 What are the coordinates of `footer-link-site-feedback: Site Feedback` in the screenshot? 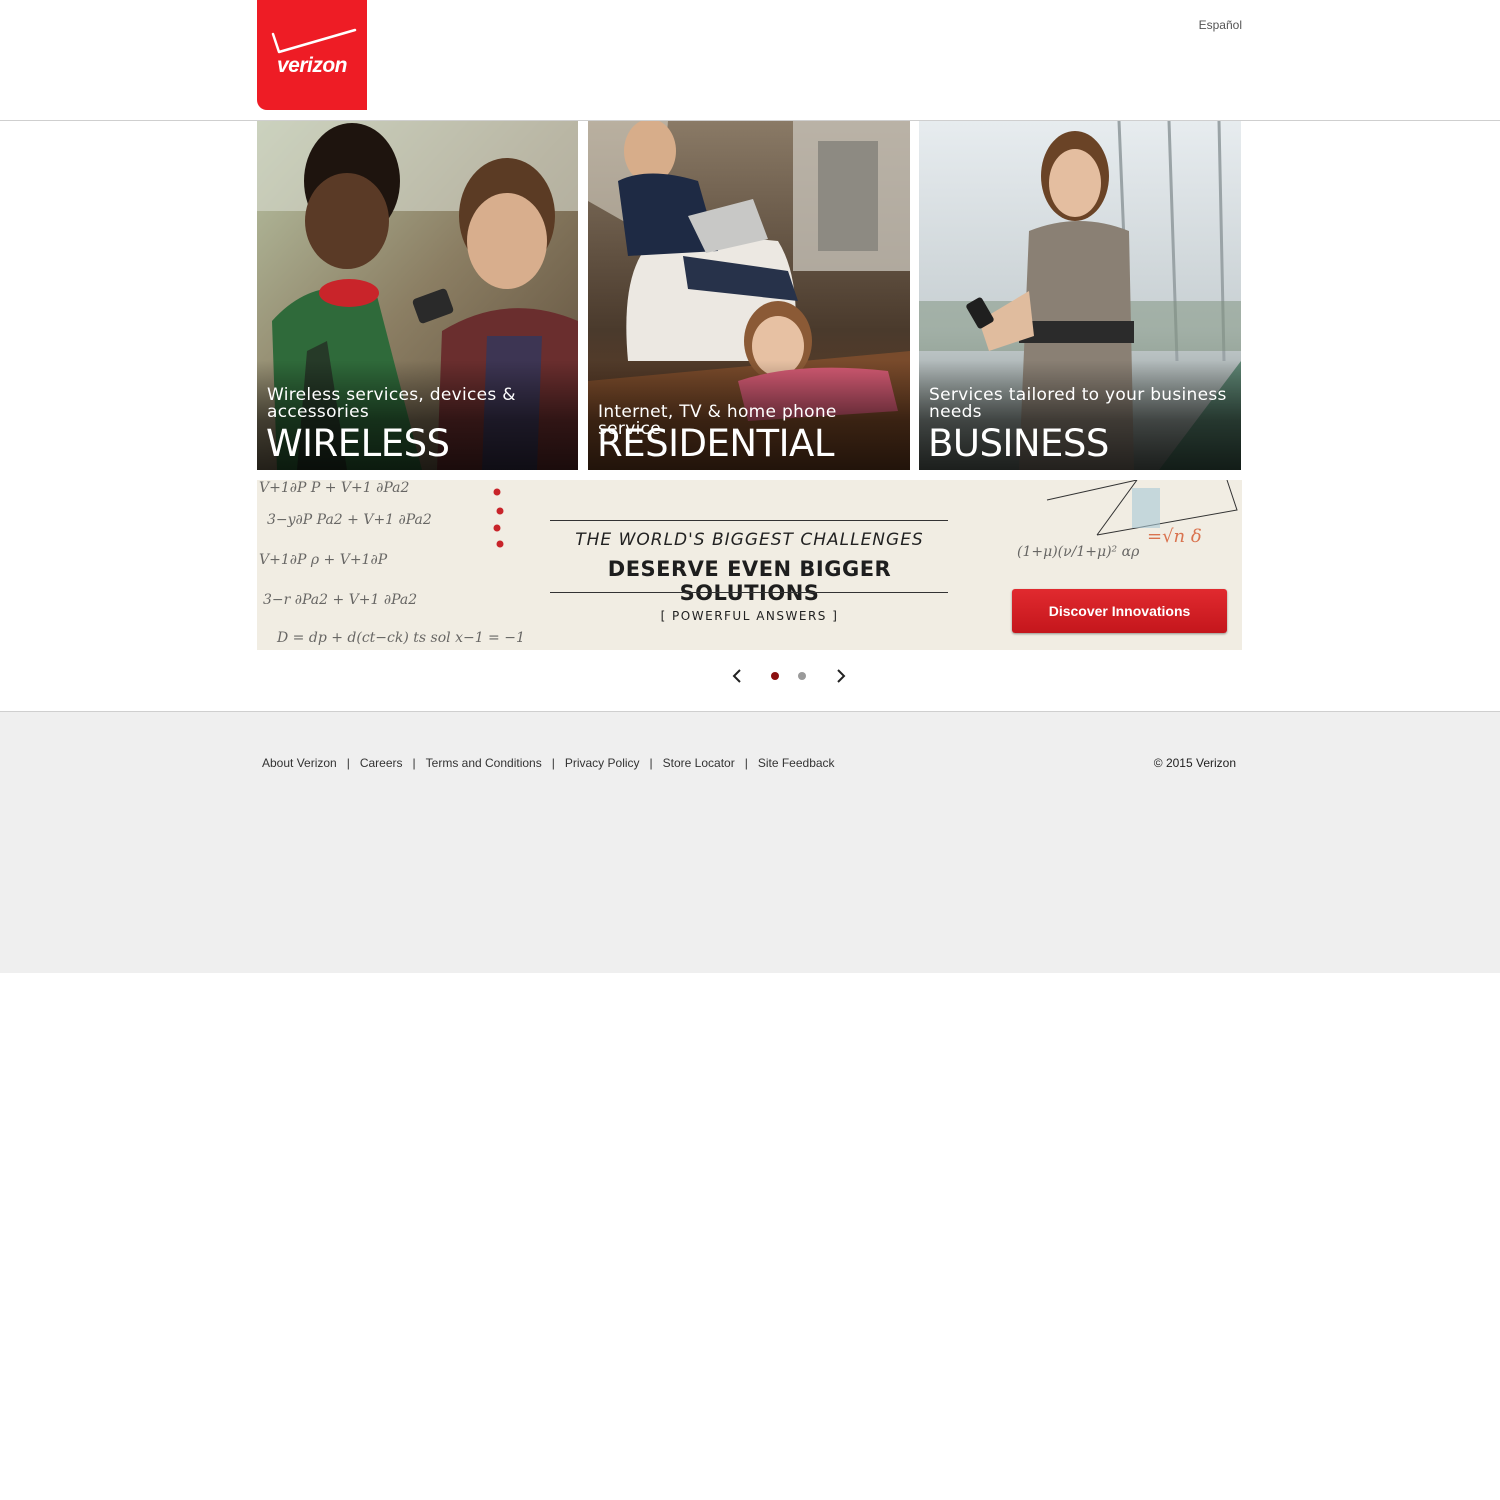 It's located at (796, 763).